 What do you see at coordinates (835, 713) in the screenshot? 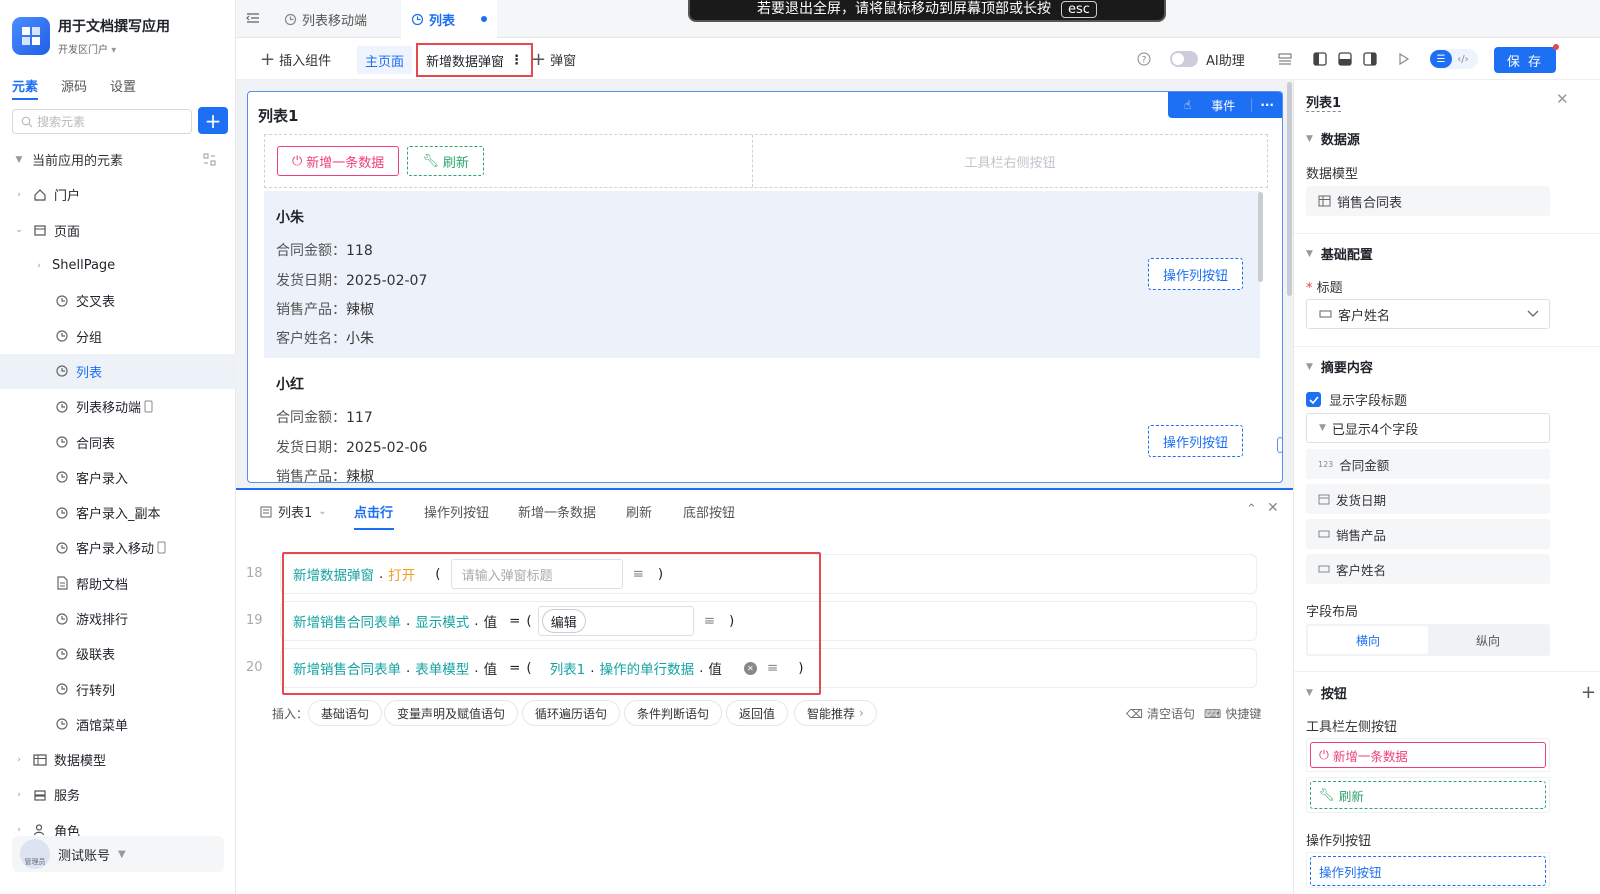
I see `insert-smart-recommend: 智能推荐 ›` at bounding box center [835, 713].